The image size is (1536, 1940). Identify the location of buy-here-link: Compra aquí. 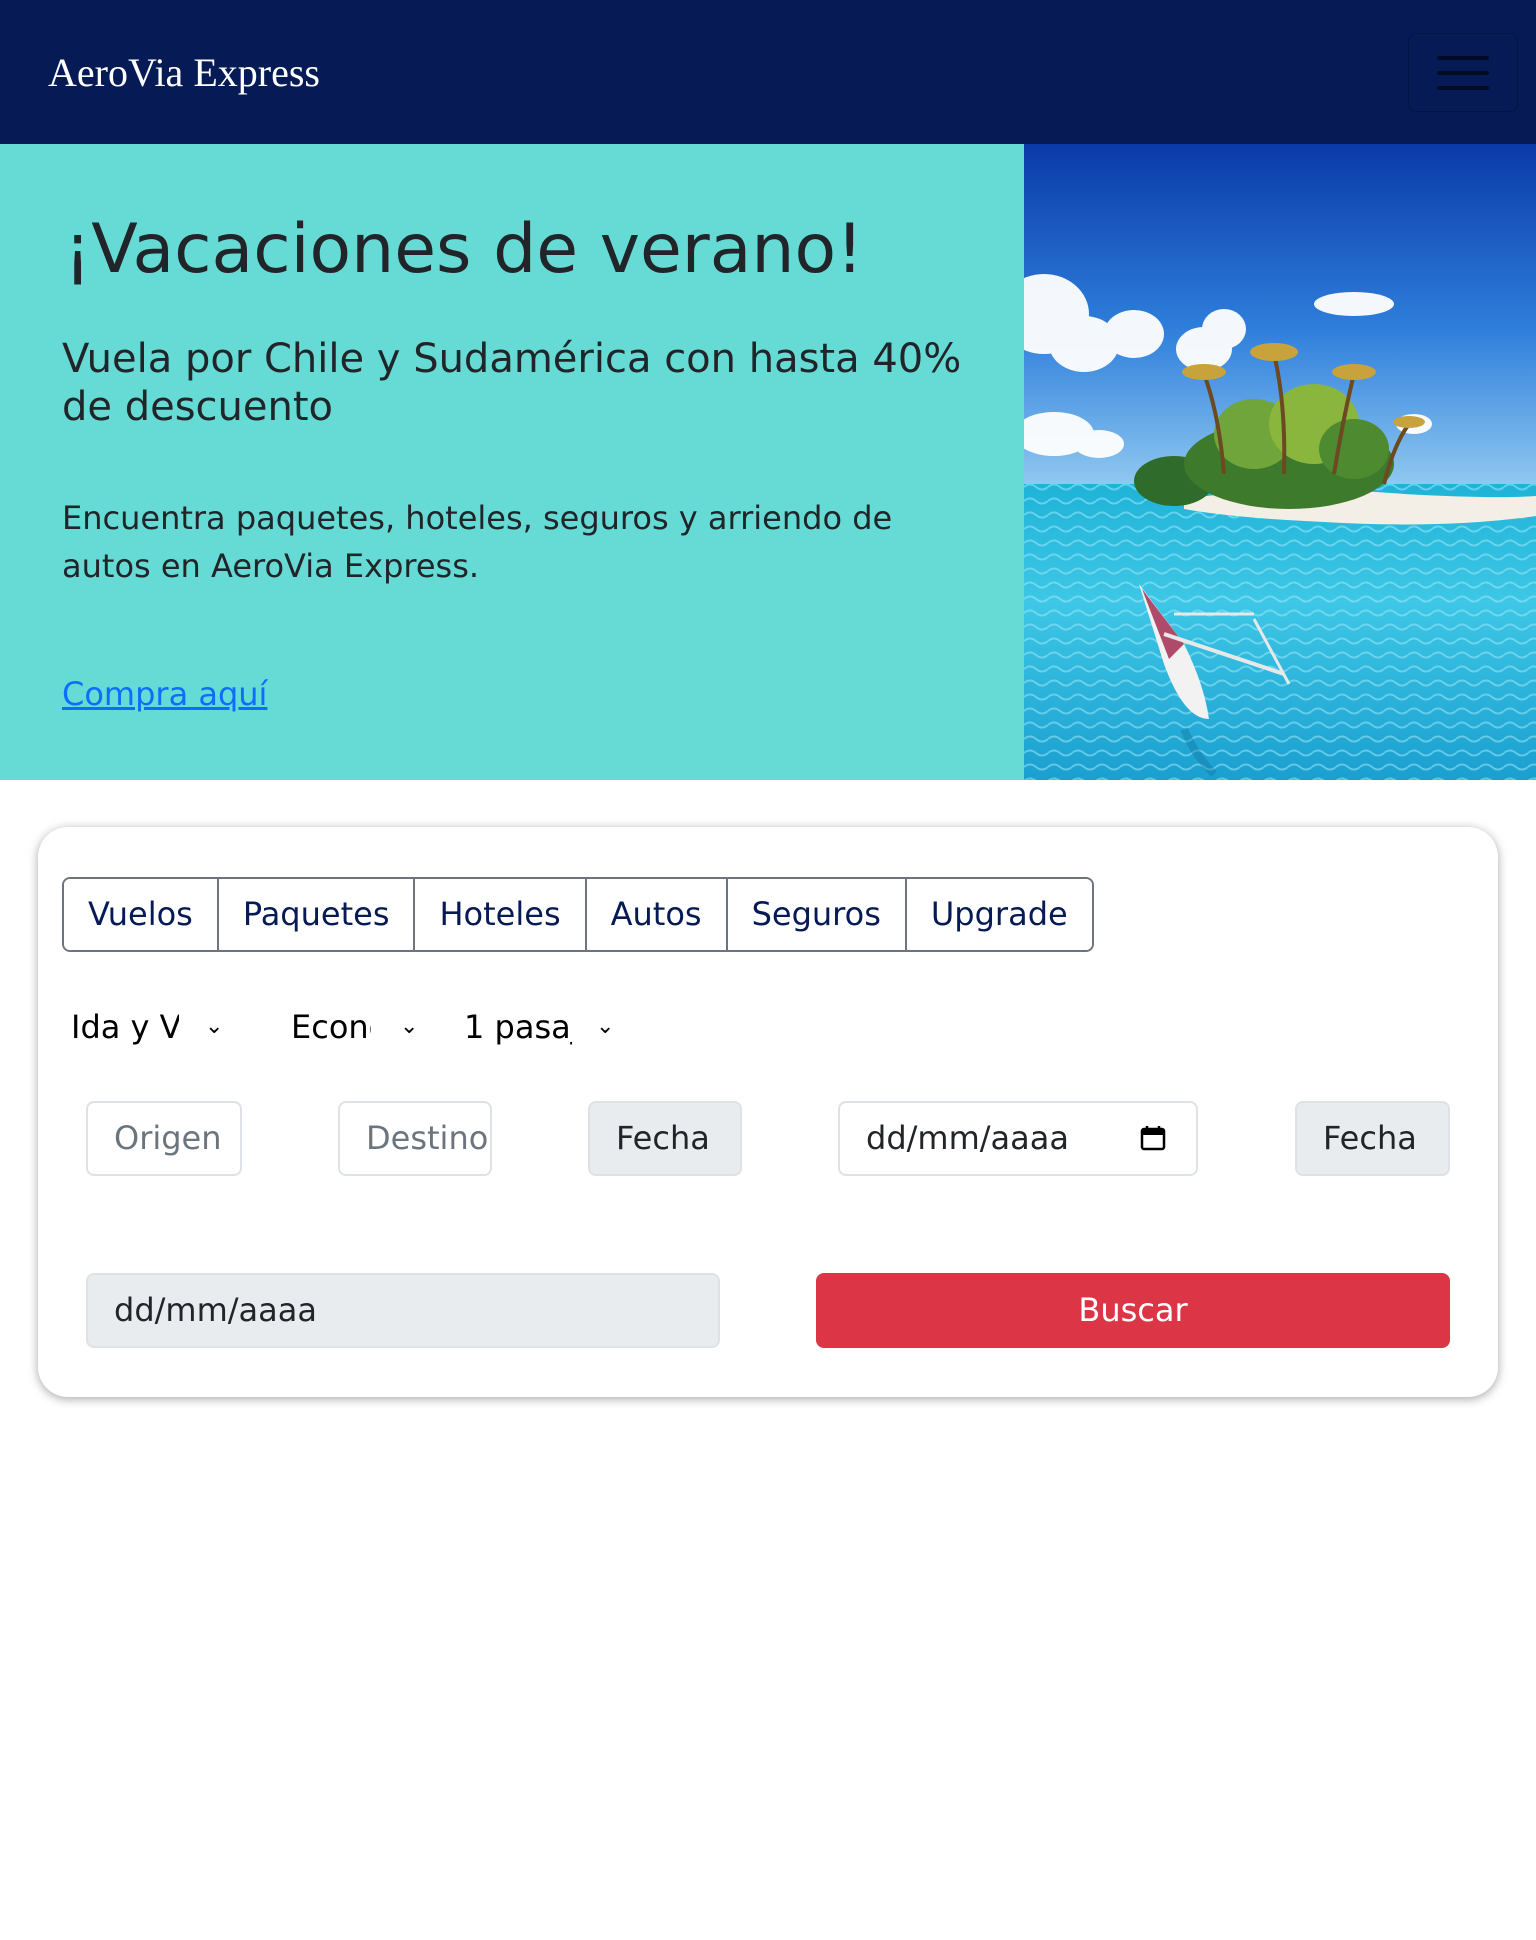
(164, 694).